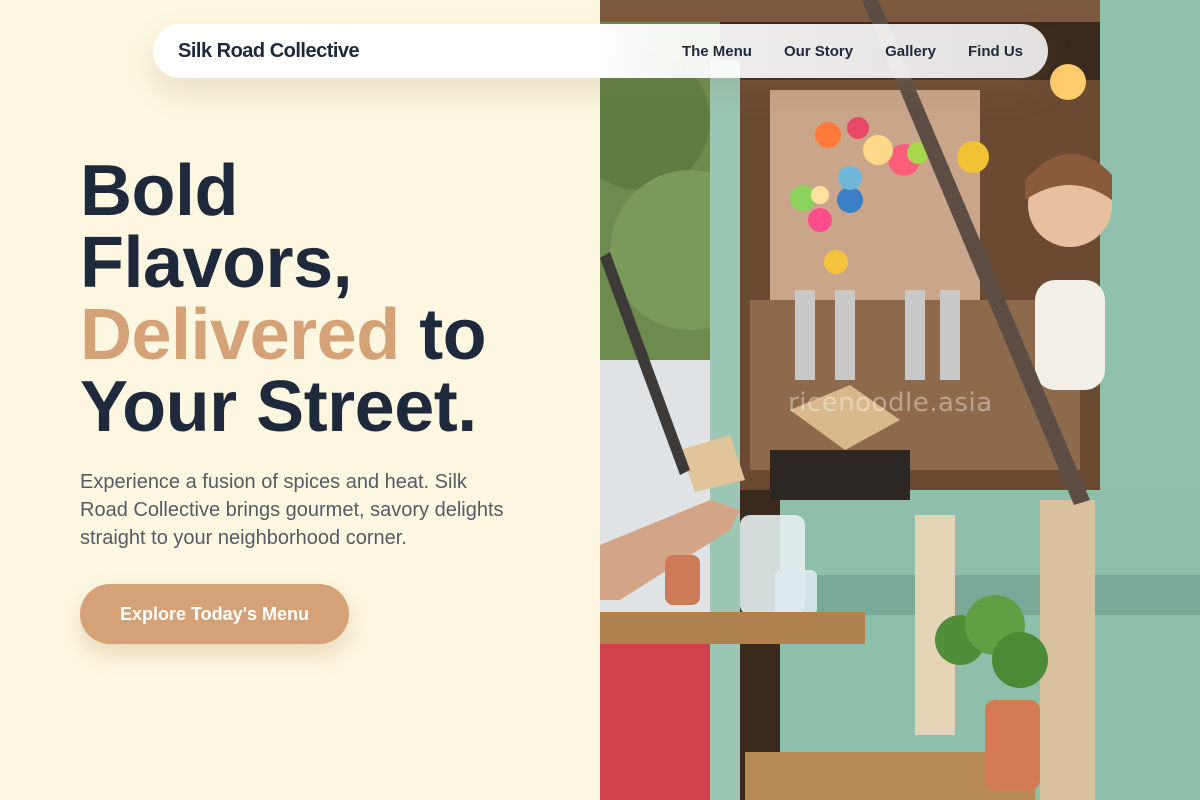  Describe the element at coordinates (910, 51) in the screenshot. I see `nav-link-gallery: Gallery` at that location.